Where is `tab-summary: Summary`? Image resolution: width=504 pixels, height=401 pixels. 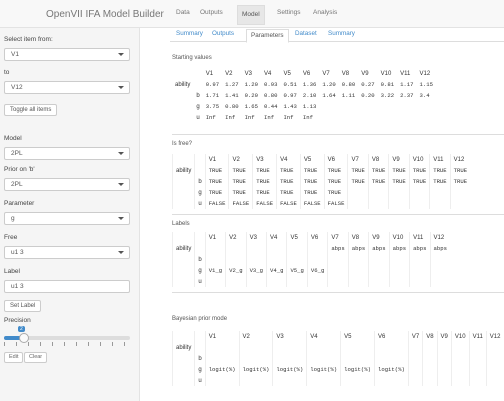
tab-summary: Summary is located at coordinates (189, 33).